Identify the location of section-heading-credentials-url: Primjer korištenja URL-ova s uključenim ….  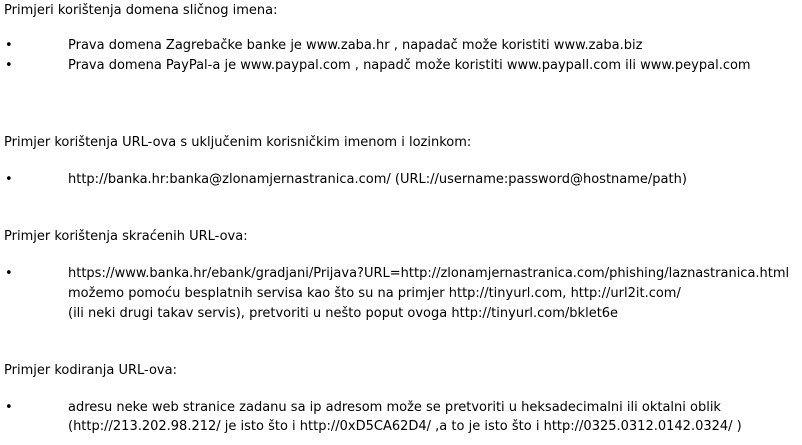
(238, 142).